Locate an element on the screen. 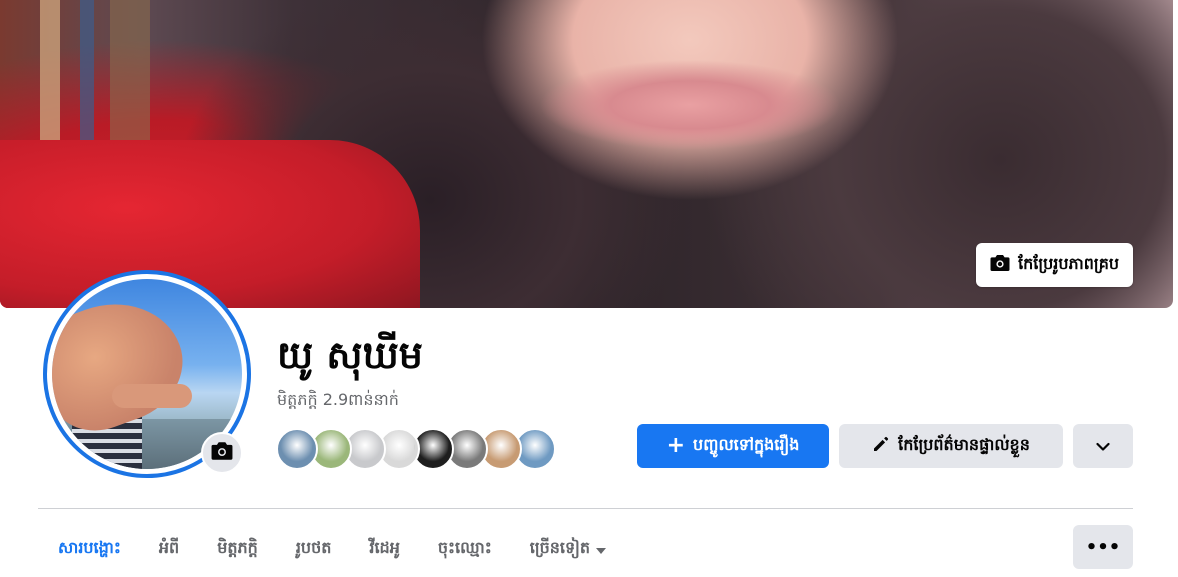 The image size is (1178, 577). tab-label: សារបង្ហោះ is located at coordinates (89, 547).